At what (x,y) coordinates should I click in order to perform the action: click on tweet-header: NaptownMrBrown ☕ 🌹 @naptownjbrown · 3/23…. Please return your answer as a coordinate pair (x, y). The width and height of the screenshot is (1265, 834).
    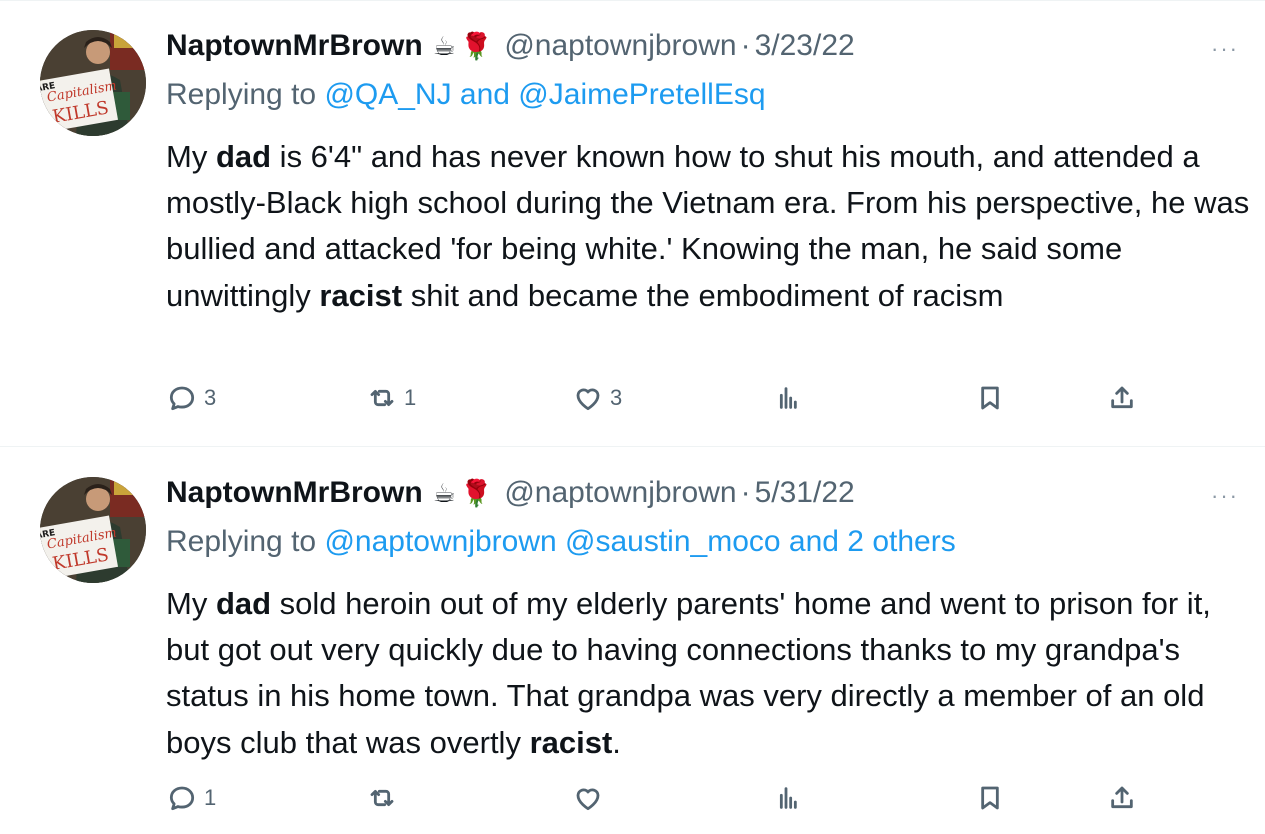
    Looking at the image, I should click on (510, 46).